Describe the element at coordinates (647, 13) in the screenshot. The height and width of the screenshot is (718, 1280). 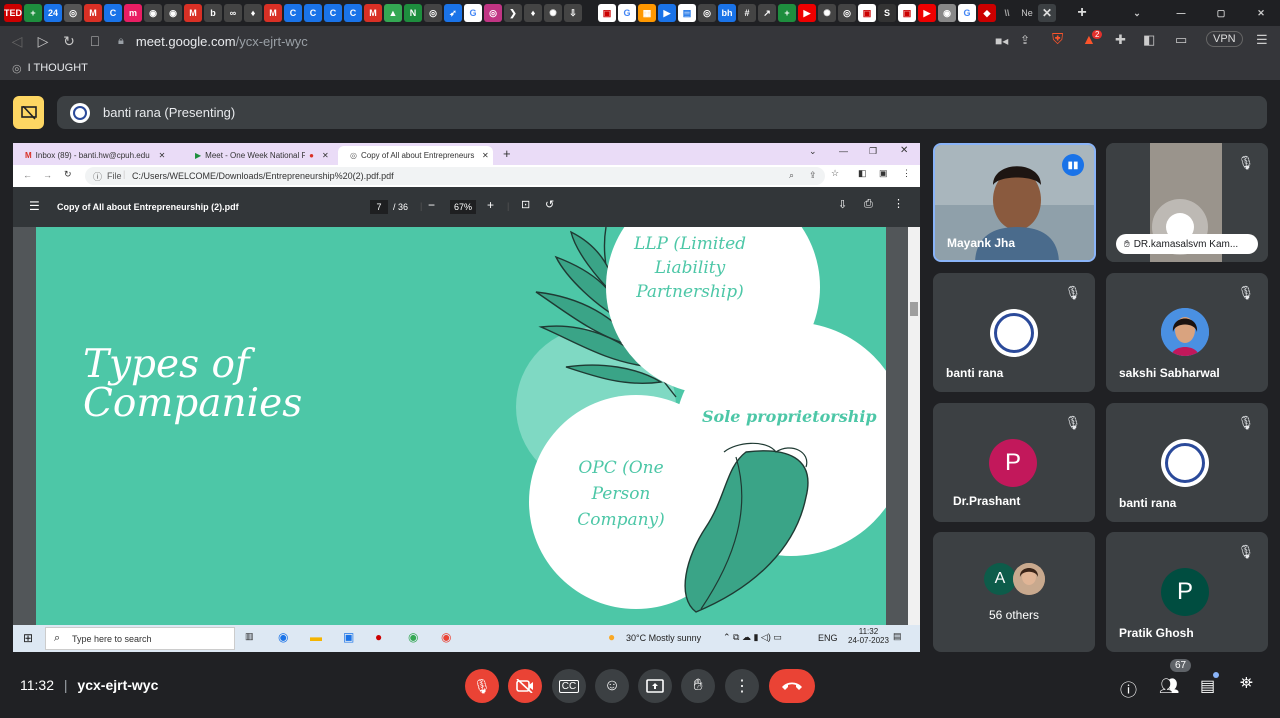
I see `tab-favicon-box: ▦` at that location.